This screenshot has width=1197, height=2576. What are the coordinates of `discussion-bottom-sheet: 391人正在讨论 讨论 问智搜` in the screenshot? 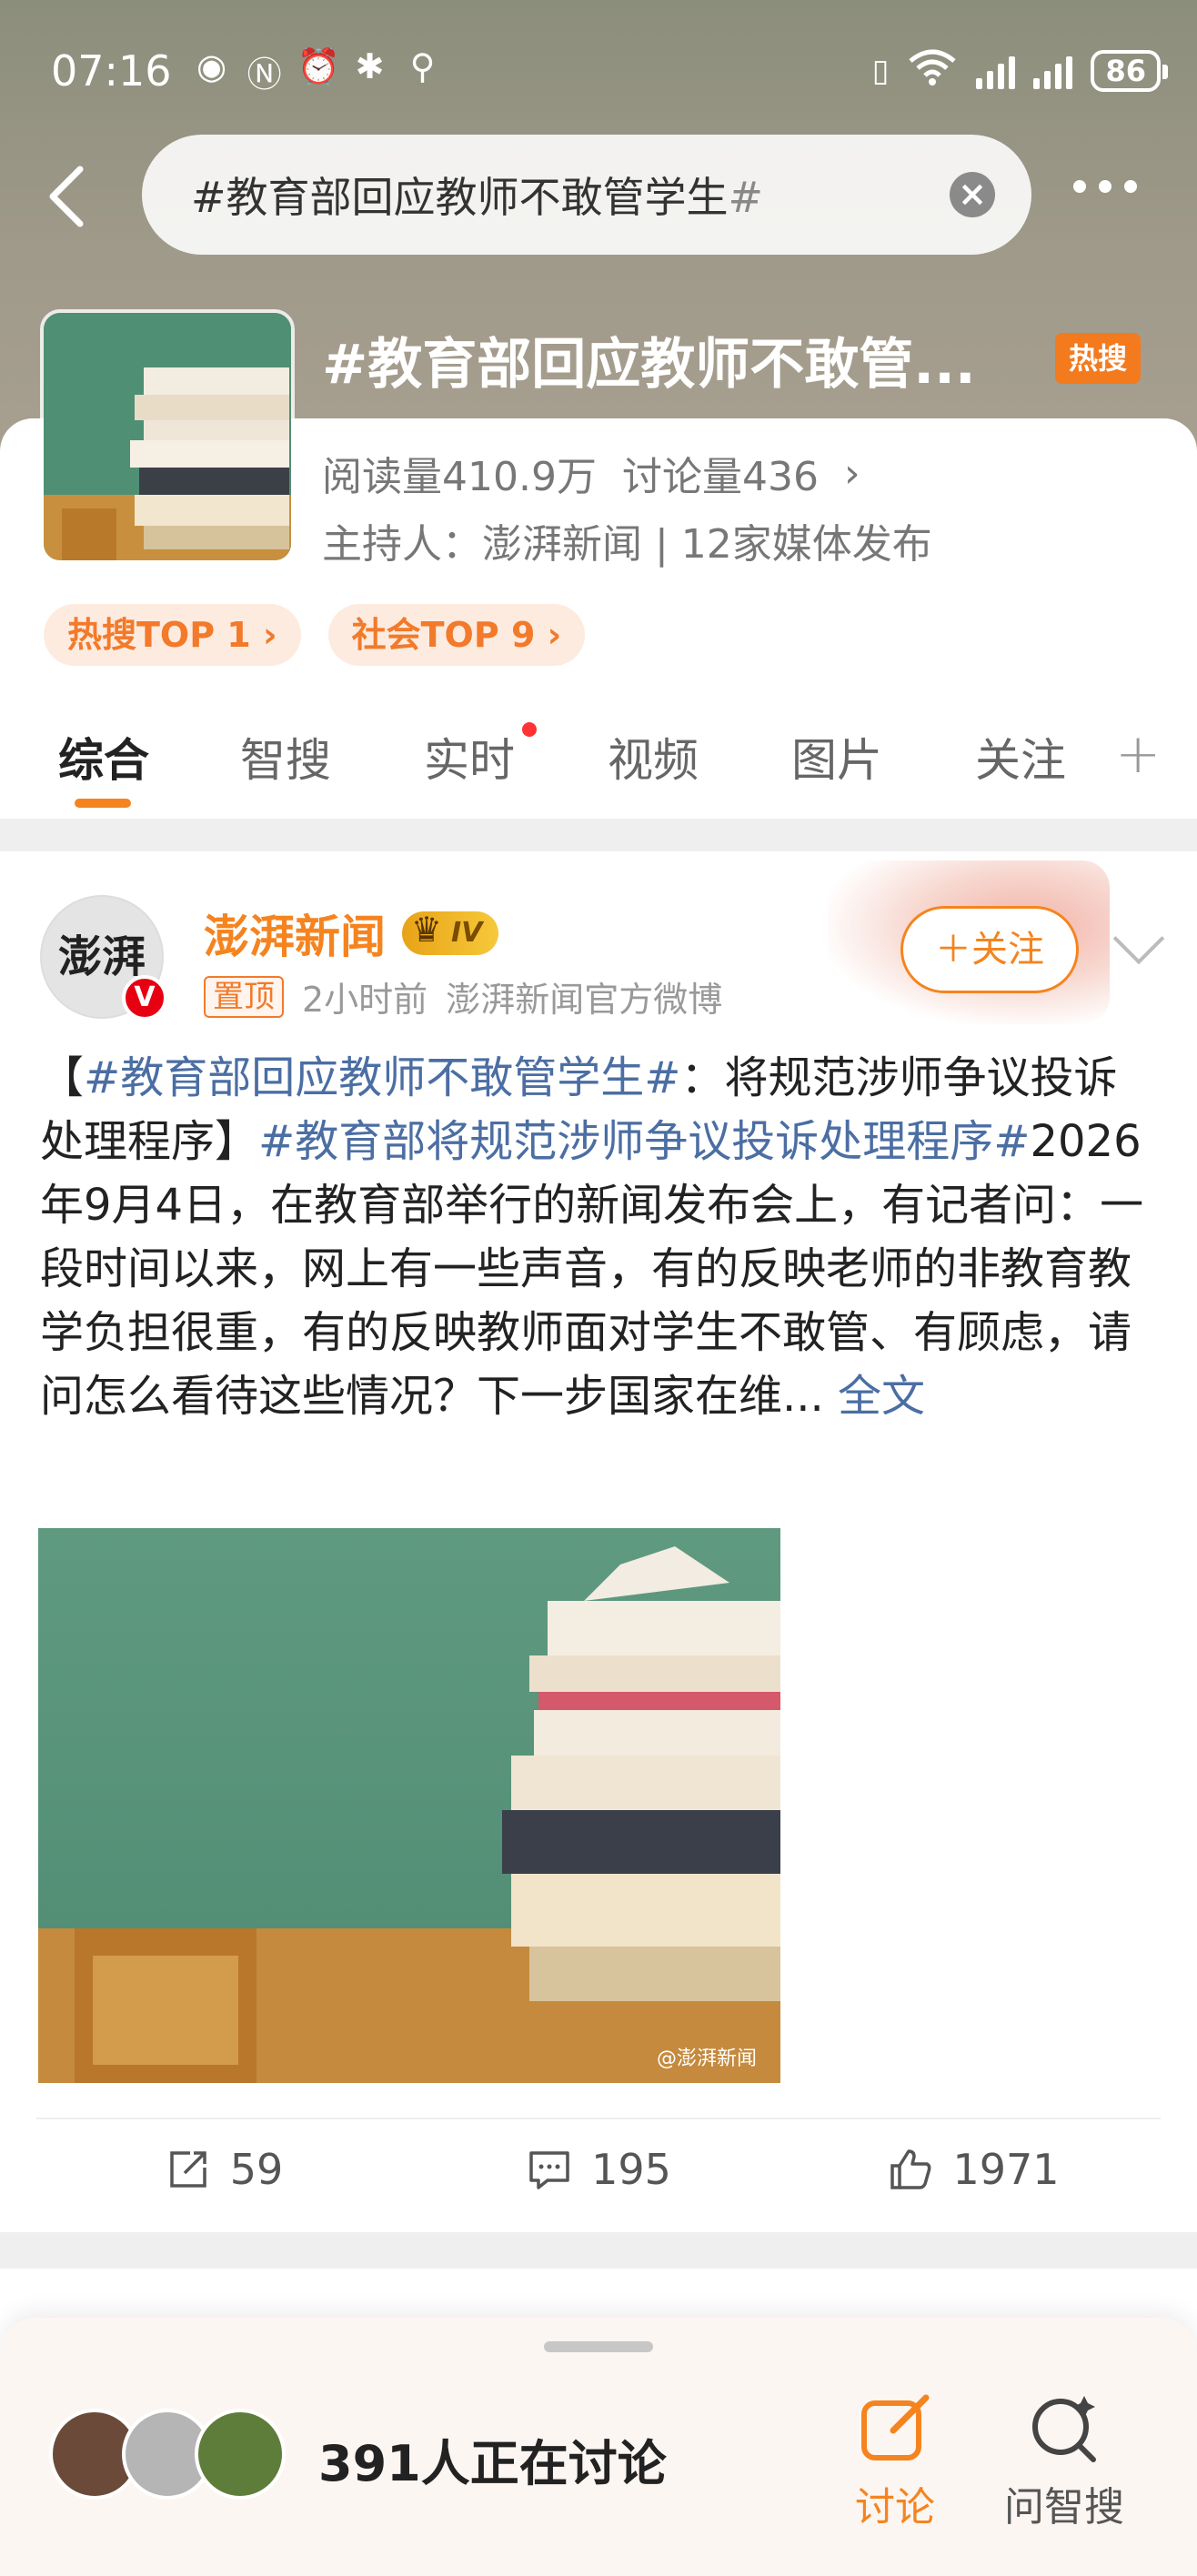 It's located at (598, 2447).